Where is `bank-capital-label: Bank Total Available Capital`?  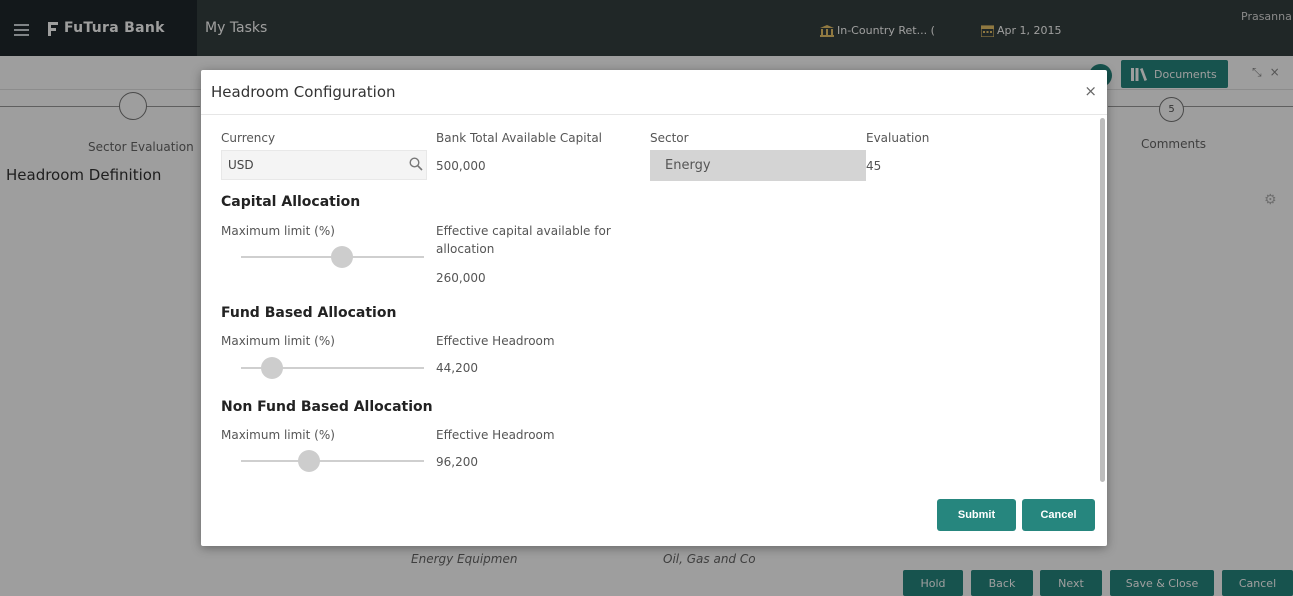
bank-capital-label: Bank Total Available Capital is located at coordinates (519, 138).